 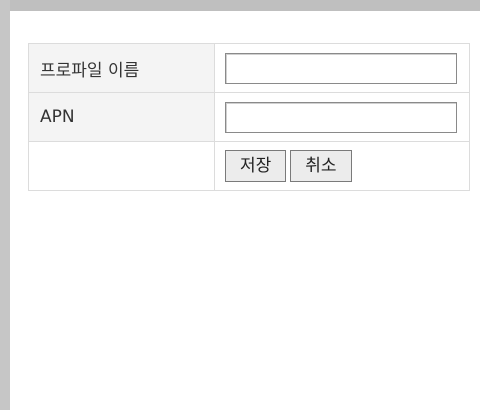 I want to click on actions-cell: 저장 취소, so click(x=342, y=166).